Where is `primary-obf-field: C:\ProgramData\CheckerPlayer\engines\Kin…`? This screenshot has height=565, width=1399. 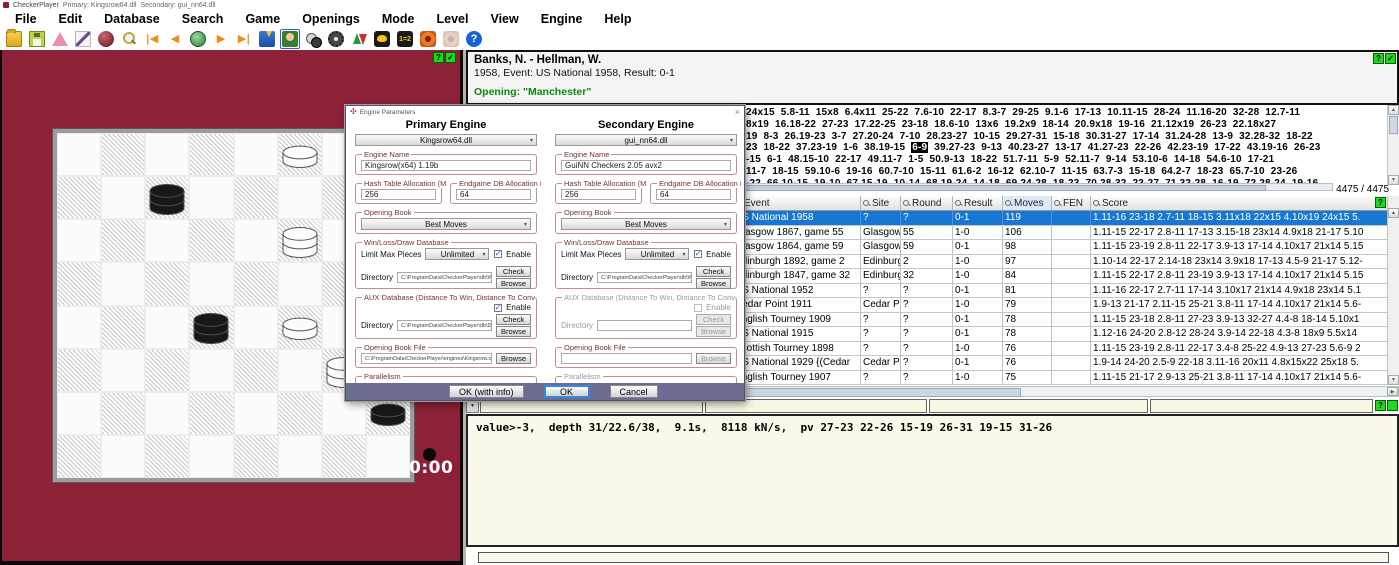
primary-obf-field: C:\ProgramData\CheckerPlayer\engines\Kin… is located at coordinates (426, 358).